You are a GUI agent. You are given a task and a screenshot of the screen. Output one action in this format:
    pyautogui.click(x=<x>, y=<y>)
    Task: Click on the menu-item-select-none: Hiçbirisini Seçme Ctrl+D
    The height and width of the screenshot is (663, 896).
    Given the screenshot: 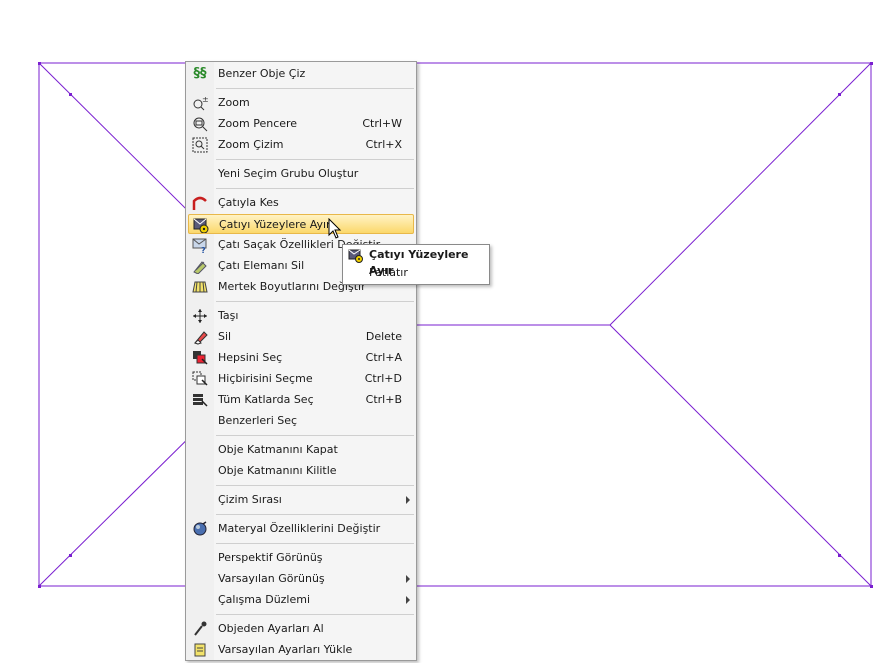 What is the action you would take?
    pyautogui.click(x=301, y=379)
    